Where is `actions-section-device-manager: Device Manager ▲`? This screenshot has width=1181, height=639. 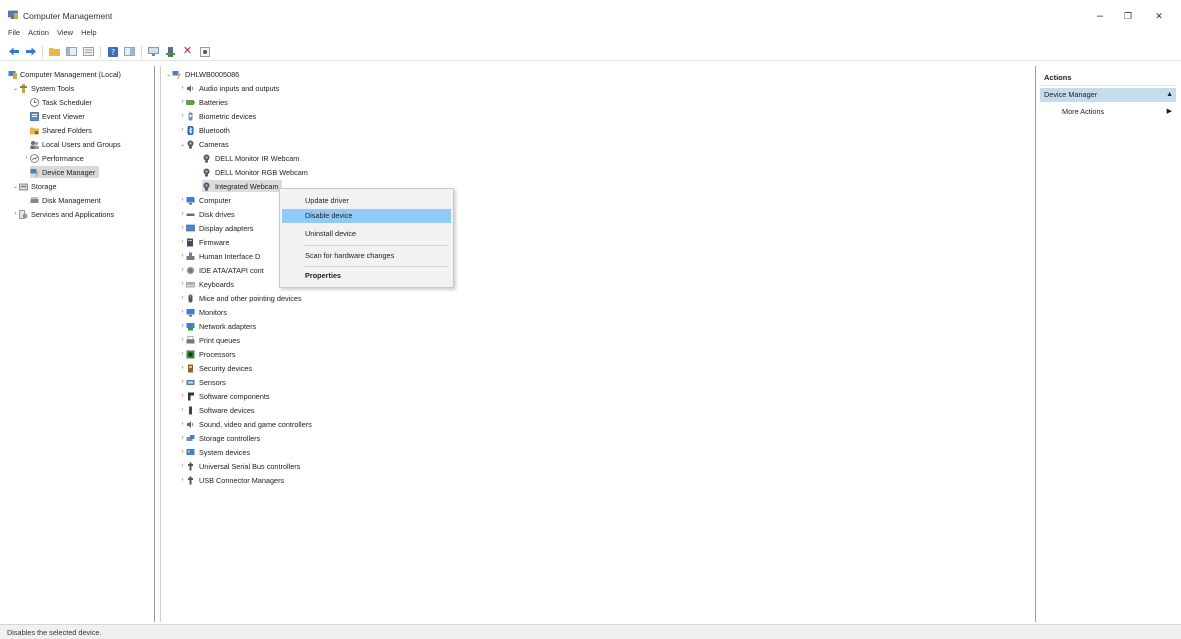
actions-section-device-manager: Device Manager ▲ is located at coordinates (1108, 95).